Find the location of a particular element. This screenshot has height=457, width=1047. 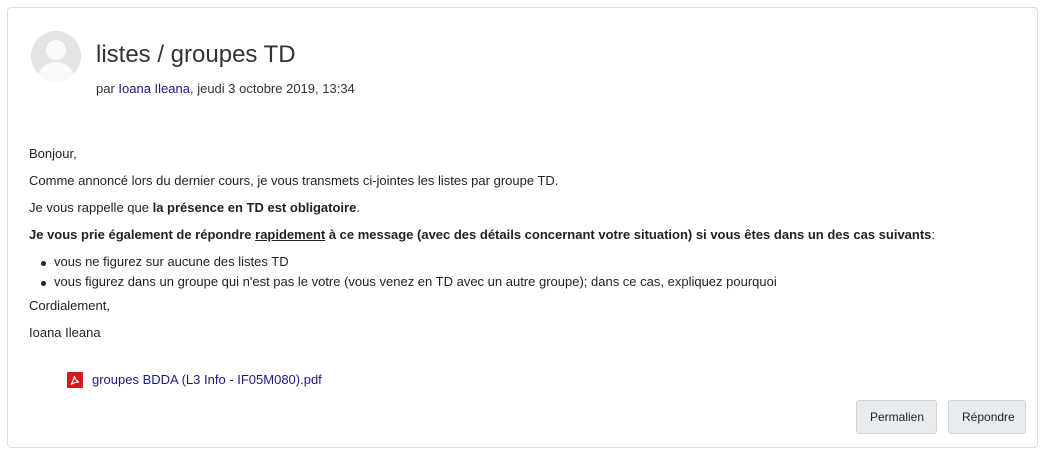

byline-prefix: par is located at coordinates (107, 88).